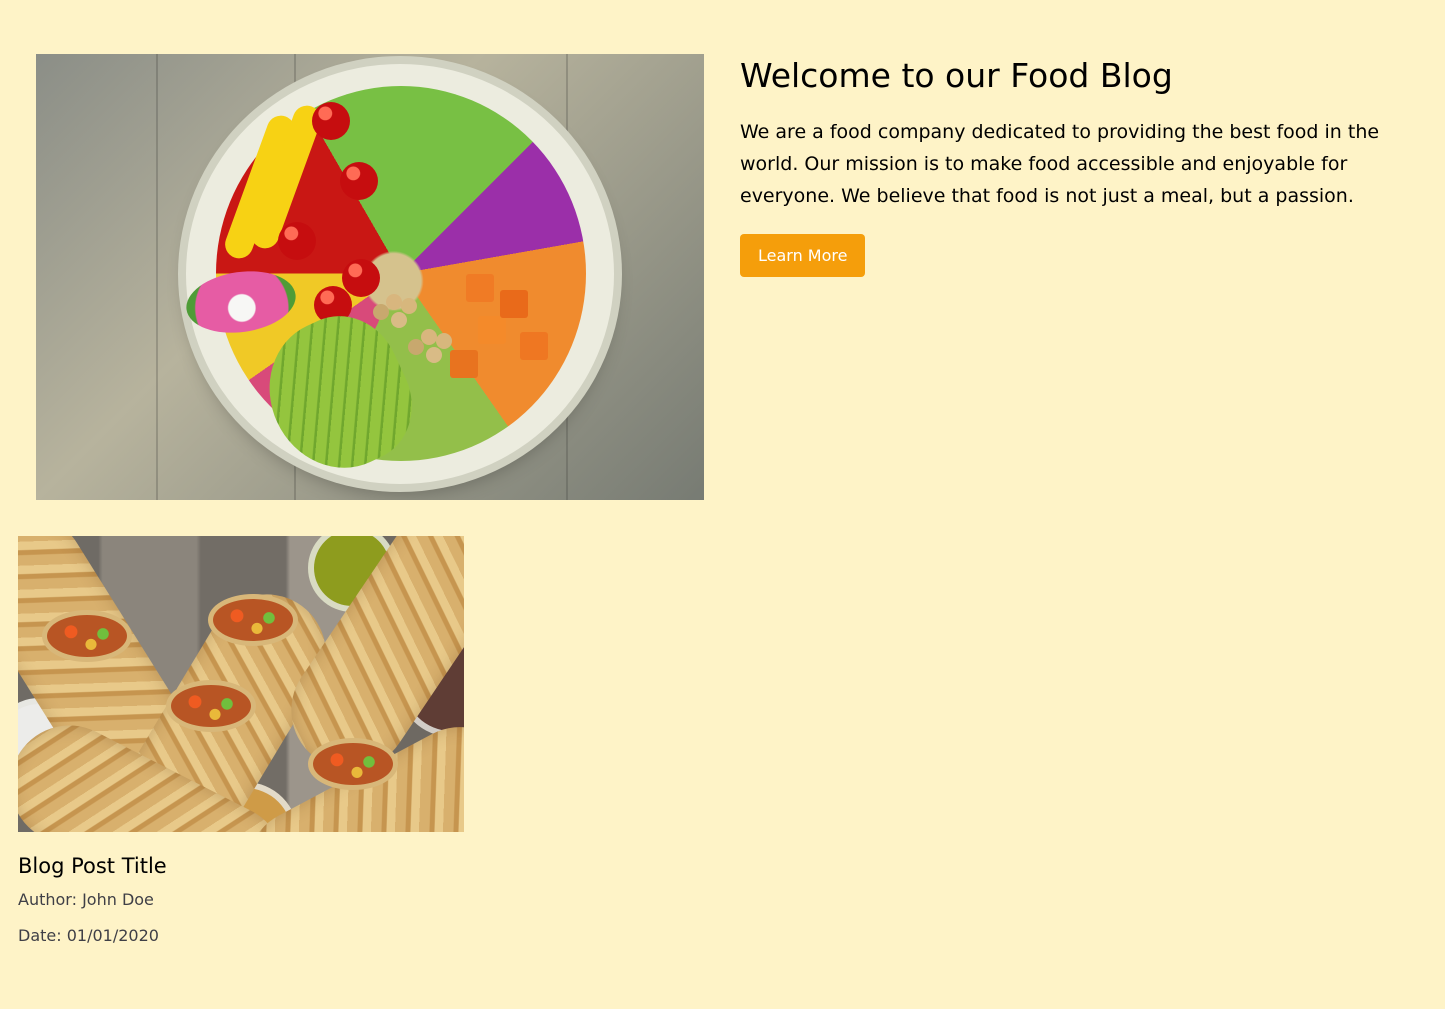 The image size is (1445, 1009). I want to click on page-title: Welcome to our Food Blog, so click(956, 75).